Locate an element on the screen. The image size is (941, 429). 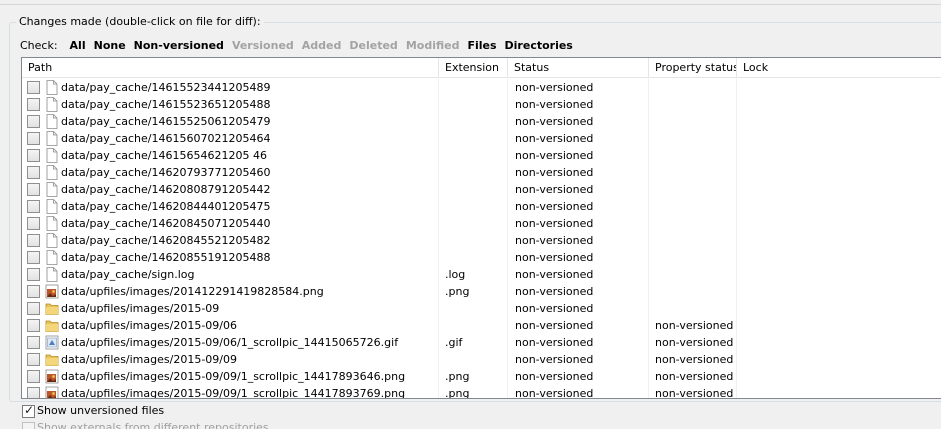
check-label: Check: is located at coordinates (39, 45).